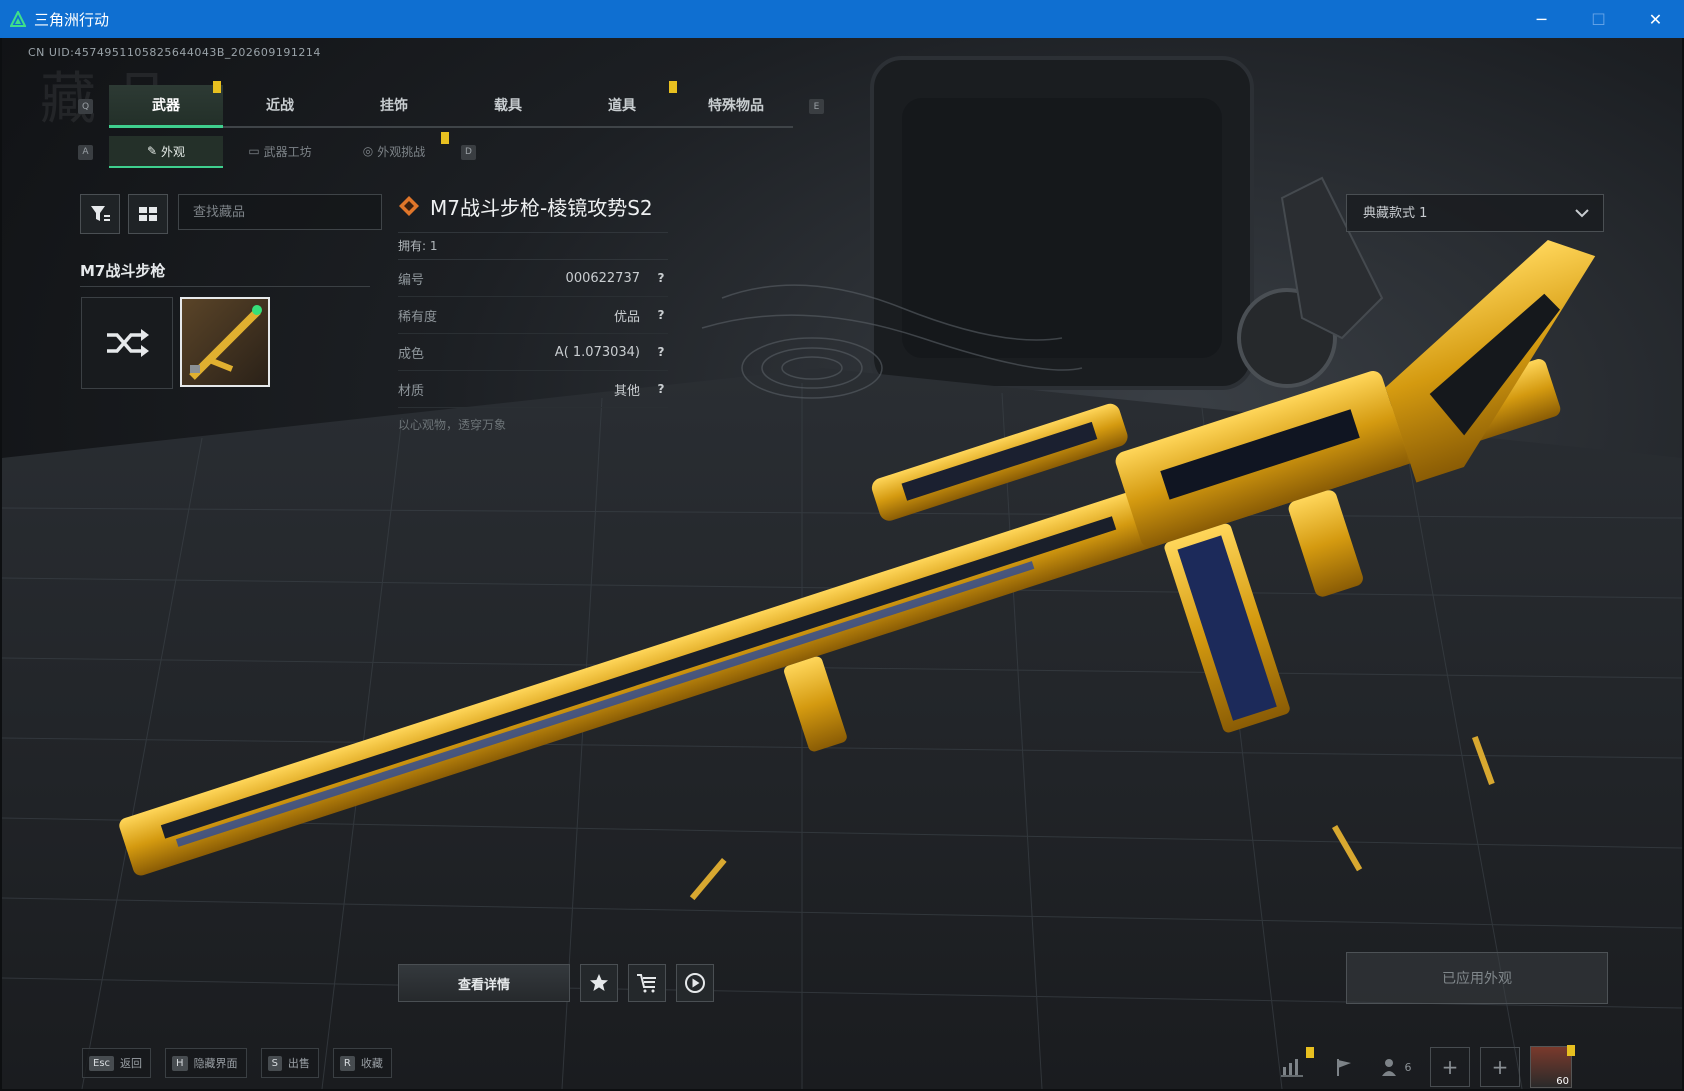 The height and width of the screenshot is (1091, 1684). What do you see at coordinates (401, 151) in the screenshot?
I see `subtab-label: 外观挑战` at bounding box center [401, 151].